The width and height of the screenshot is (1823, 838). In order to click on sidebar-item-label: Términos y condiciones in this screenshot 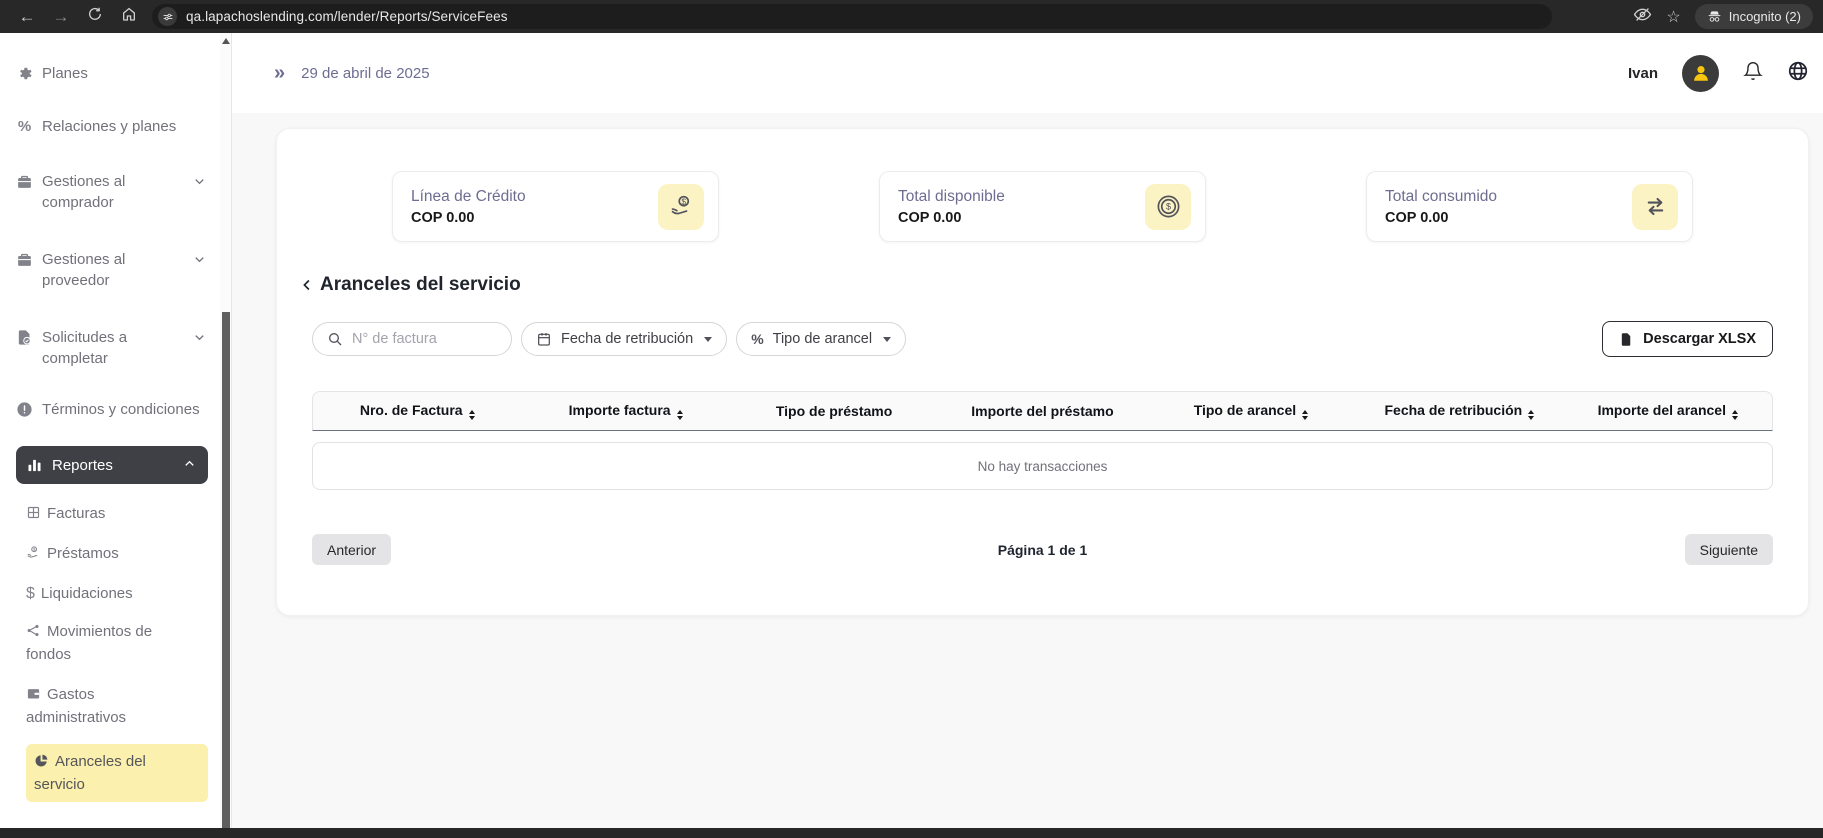, I will do `click(121, 409)`.